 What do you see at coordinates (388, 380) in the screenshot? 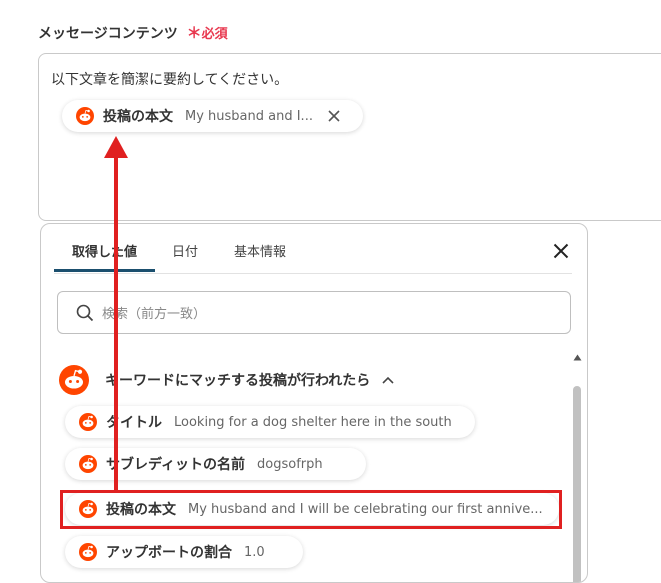
I see `chevron-up-icon` at bounding box center [388, 380].